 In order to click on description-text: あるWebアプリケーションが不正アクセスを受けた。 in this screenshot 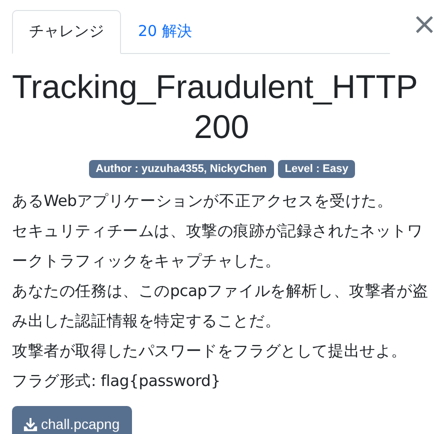, I will do `click(203, 201)`.